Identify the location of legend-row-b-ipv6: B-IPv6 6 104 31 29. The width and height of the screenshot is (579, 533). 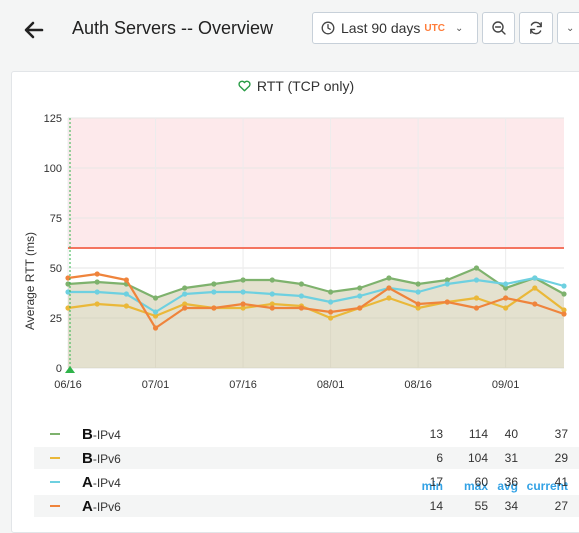
(306, 458).